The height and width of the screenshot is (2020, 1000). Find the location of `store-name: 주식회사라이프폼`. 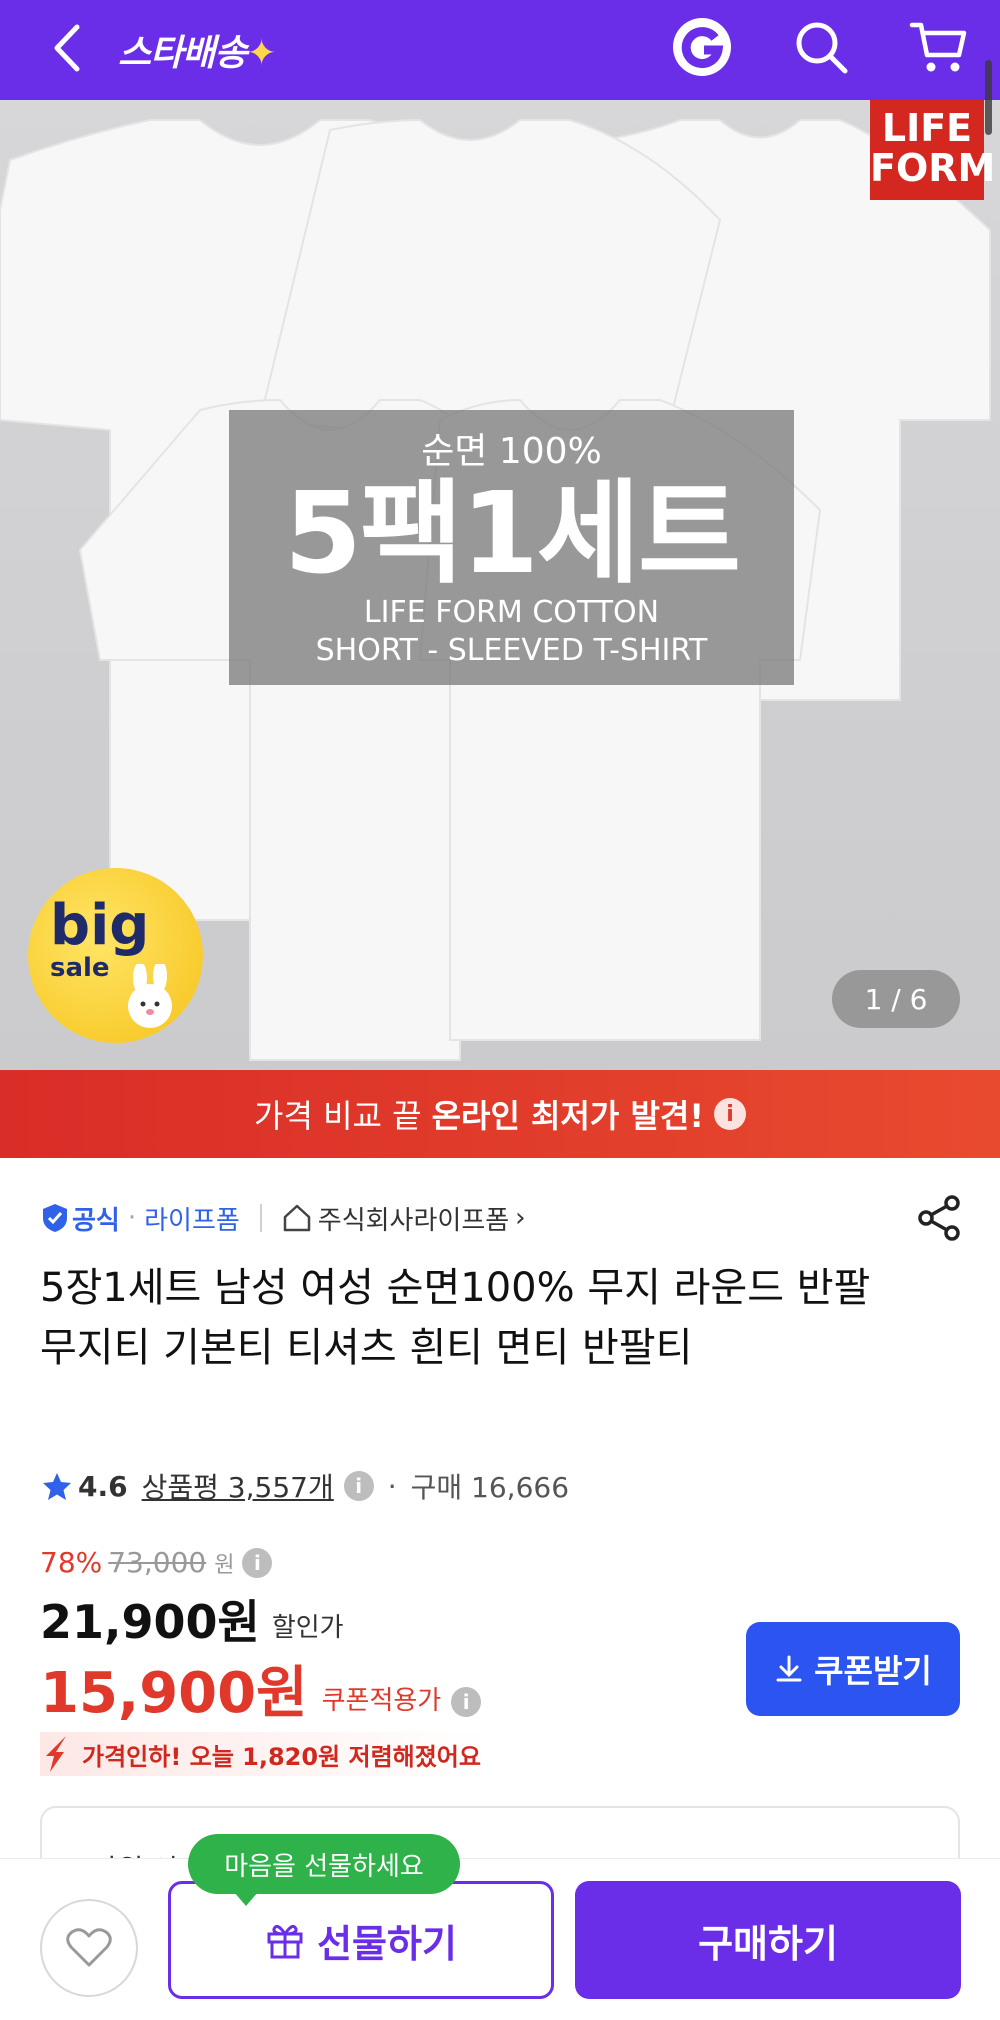

store-name: 주식회사라이프폼 is located at coordinates (413, 1220).